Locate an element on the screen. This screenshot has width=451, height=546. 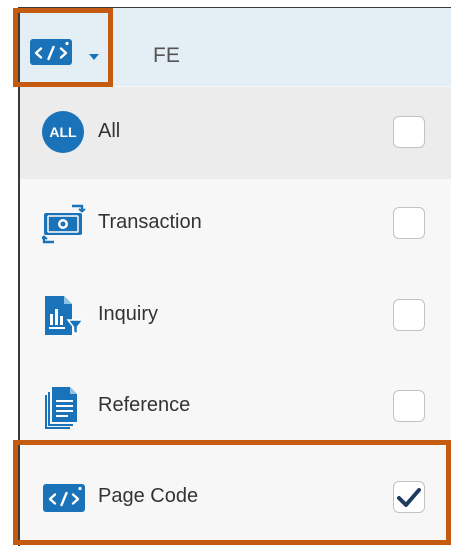
inquiry-icon is located at coordinates (65, 316).